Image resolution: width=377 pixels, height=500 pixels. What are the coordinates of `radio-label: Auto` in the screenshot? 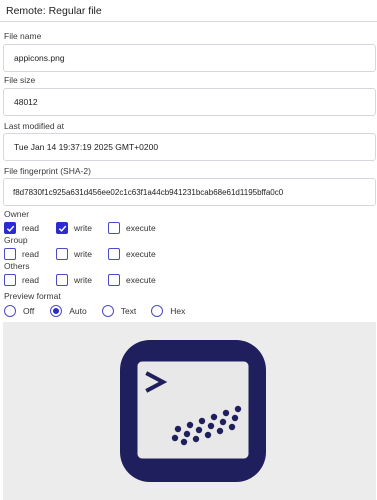 It's located at (78, 311).